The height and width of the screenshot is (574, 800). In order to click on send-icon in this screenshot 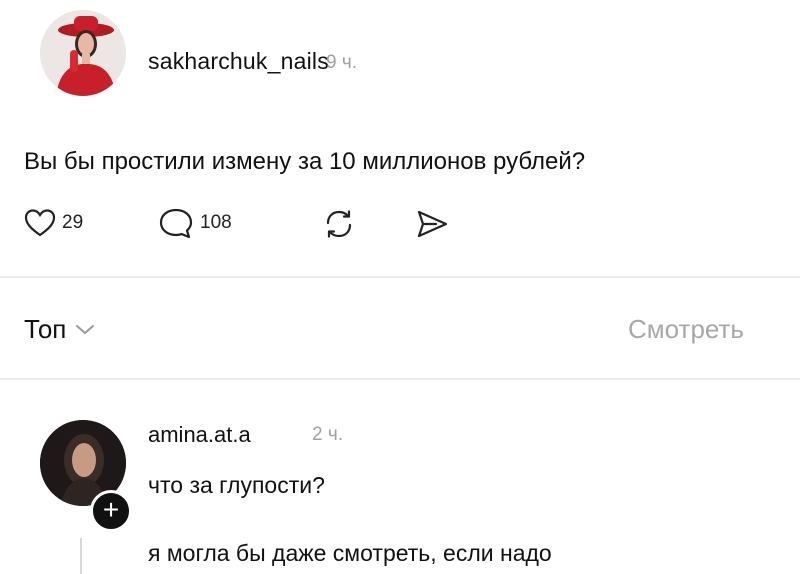, I will do `click(432, 224)`.